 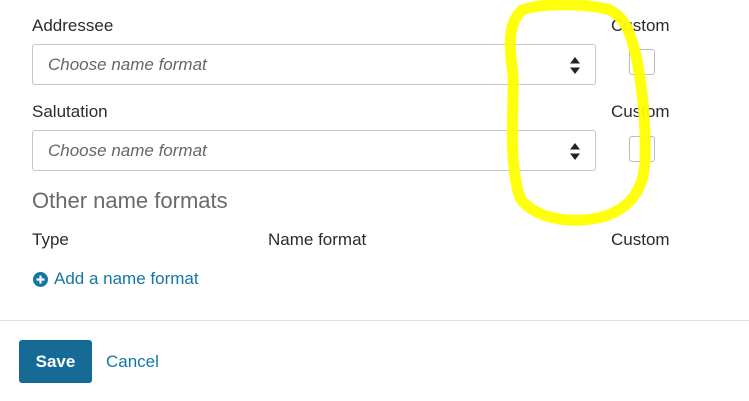 What do you see at coordinates (127, 150) in the screenshot?
I see `salutation-select-placeholder: Choose name format` at bounding box center [127, 150].